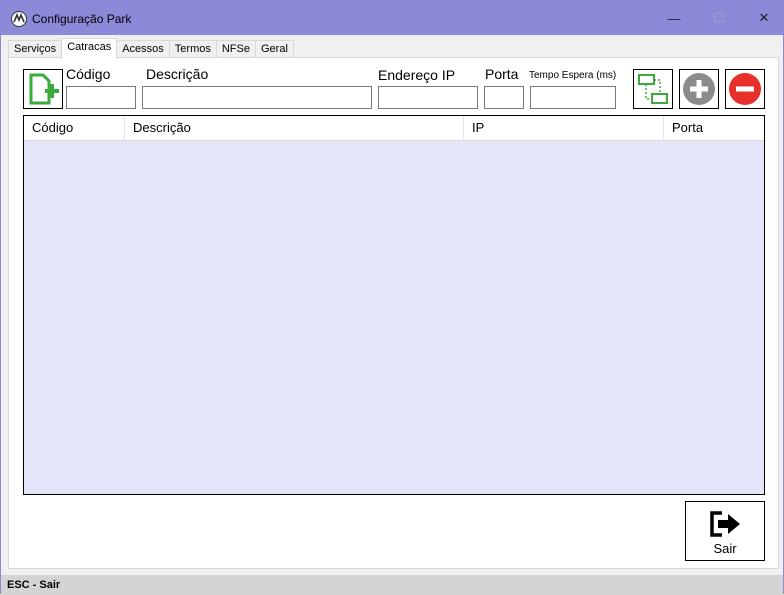  I want to click on grid-header: Código Descrição IP Porta, so click(394, 128).